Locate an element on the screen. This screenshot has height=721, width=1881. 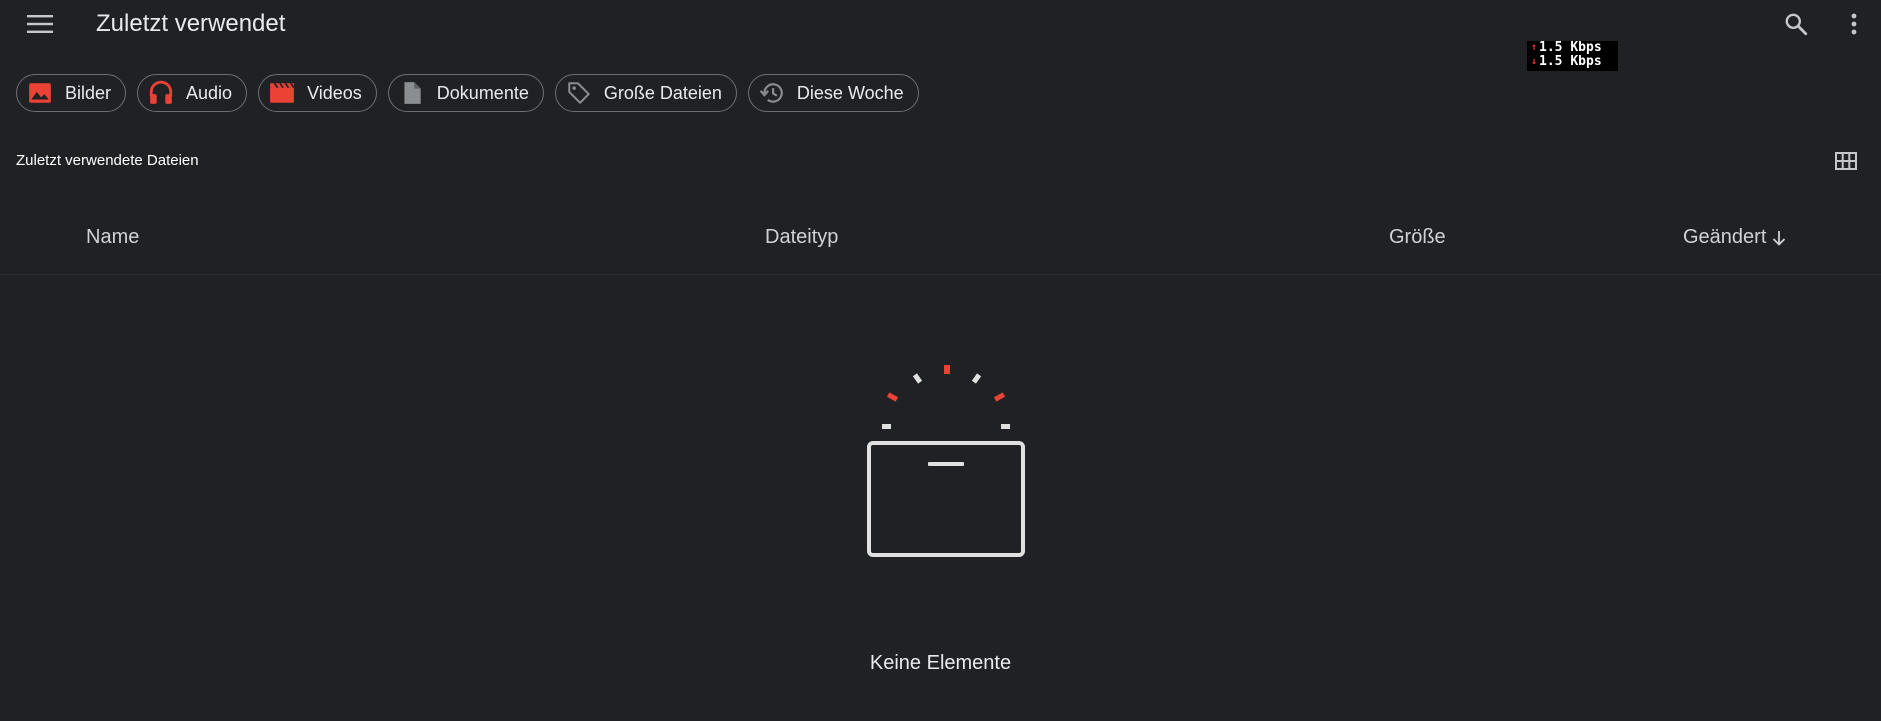
hamburger-menu-icon is located at coordinates (40, 24).